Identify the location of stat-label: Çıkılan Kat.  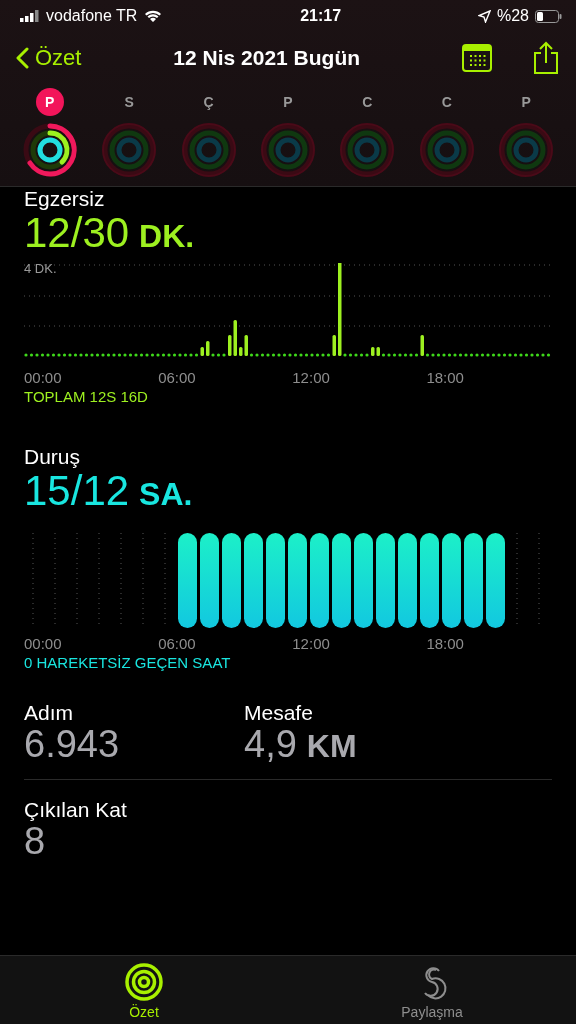
(76, 810).